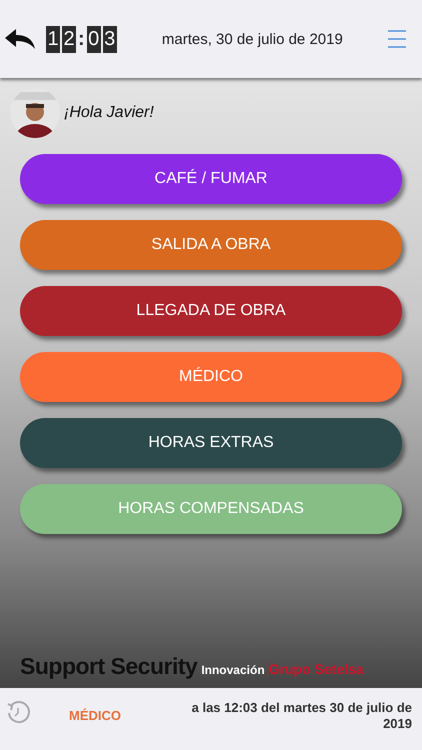  Describe the element at coordinates (53, 39) in the screenshot. I see `clock-digit: 1` at that location.